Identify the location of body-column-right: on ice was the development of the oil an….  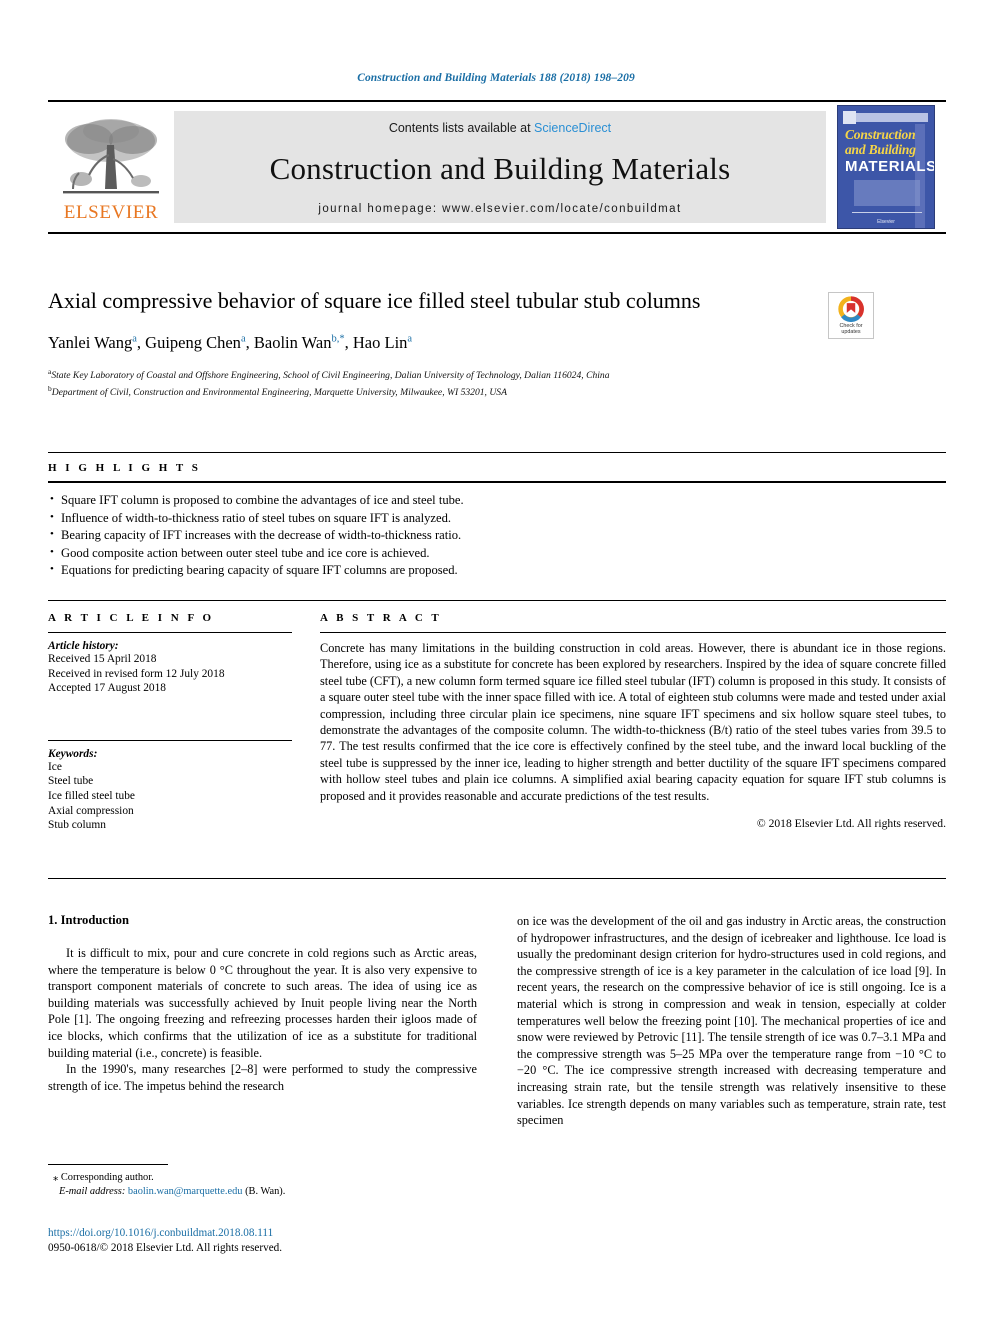
(731, 1021).